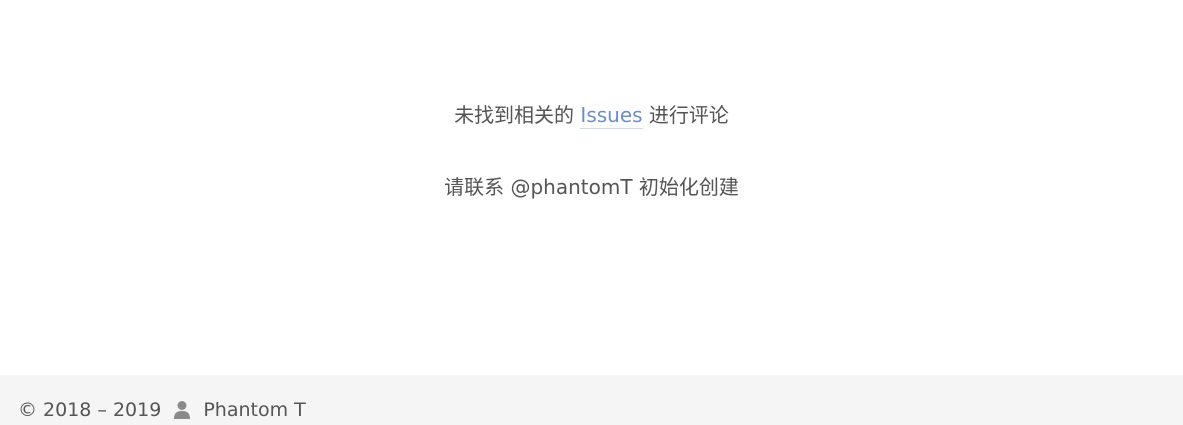  What do you see at coordinates (611, 116) in the screenshot?
I see `issues-link: Issues` at bounding box center [611, 116].